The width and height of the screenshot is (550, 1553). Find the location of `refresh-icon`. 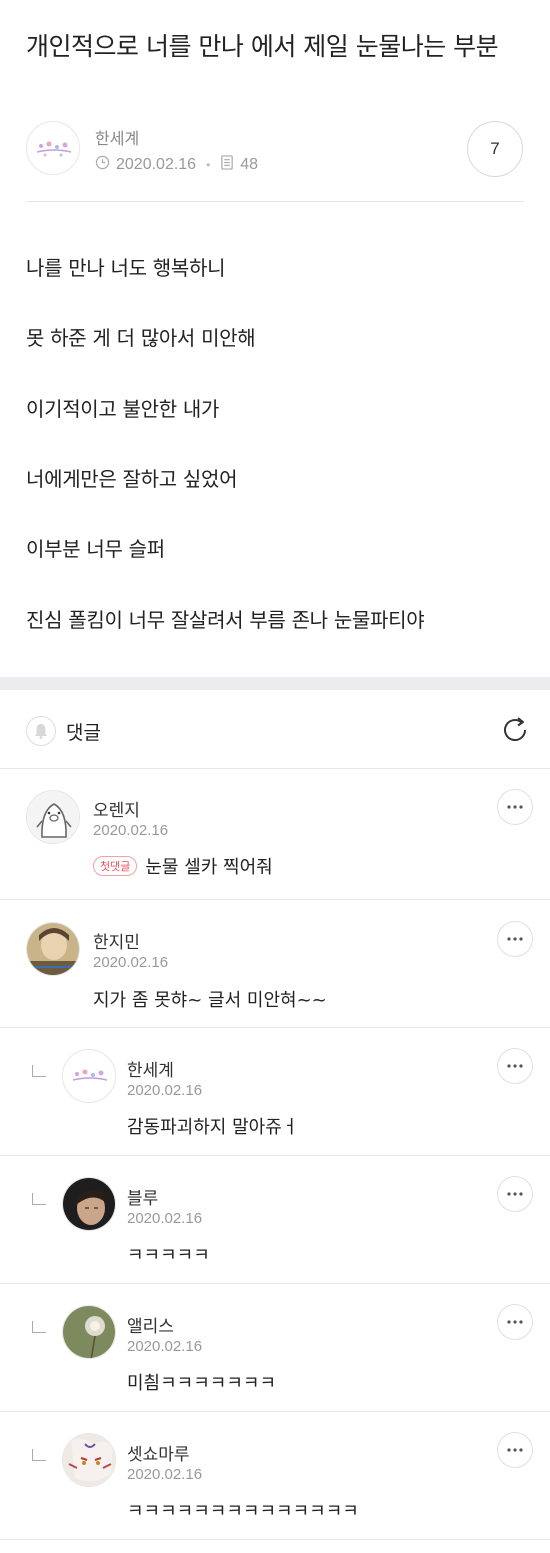

refresh-icon is located at coordinates (515, 730).